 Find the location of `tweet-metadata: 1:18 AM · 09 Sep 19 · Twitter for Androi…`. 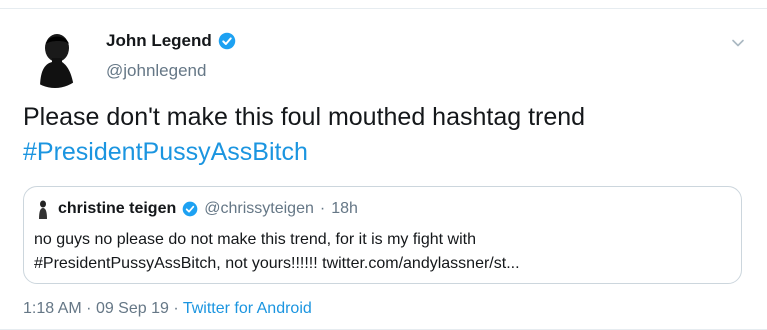

tweet-metadata: 1:18 AM · 09 Sep 19 · Twitter for Androi… is located at coordinates (167, 309).